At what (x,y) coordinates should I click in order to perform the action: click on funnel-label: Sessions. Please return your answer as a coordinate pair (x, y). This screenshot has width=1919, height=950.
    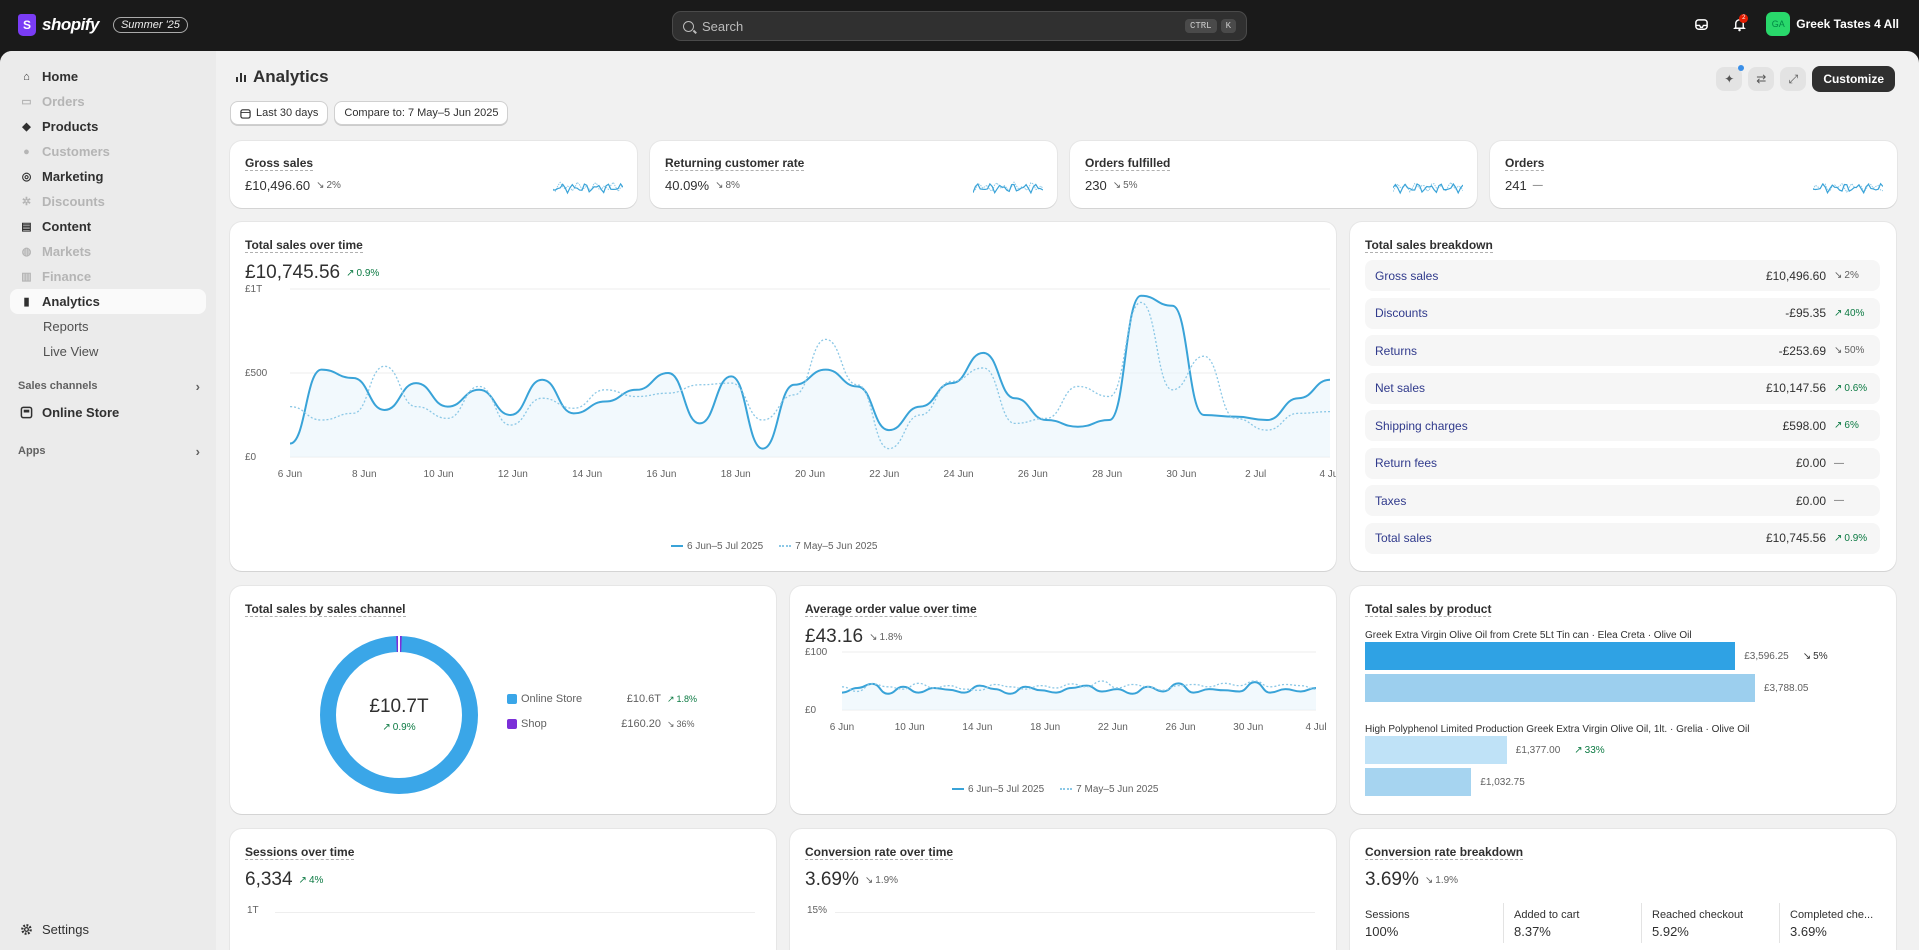
    Looking at the image, I should click on (1387, 915).